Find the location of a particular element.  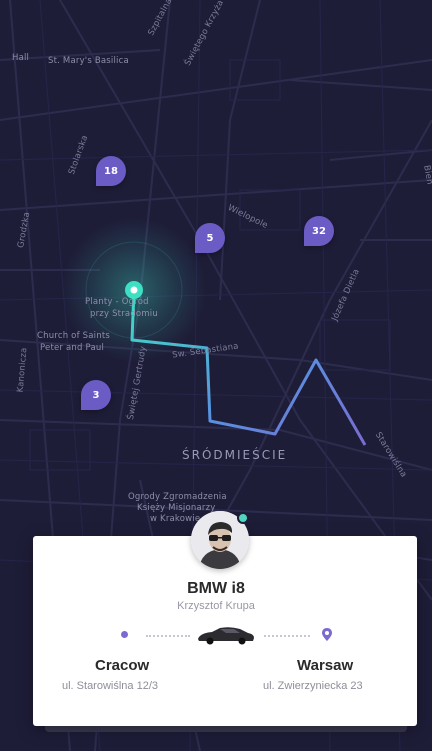

car-name: BMW i8 is located at coordinates (216, 588).